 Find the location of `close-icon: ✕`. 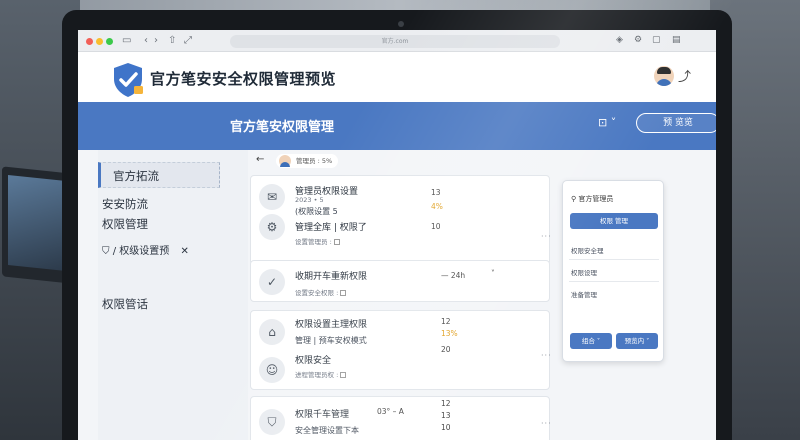

close-icon: ✕ is located at coordinates (184, 251).